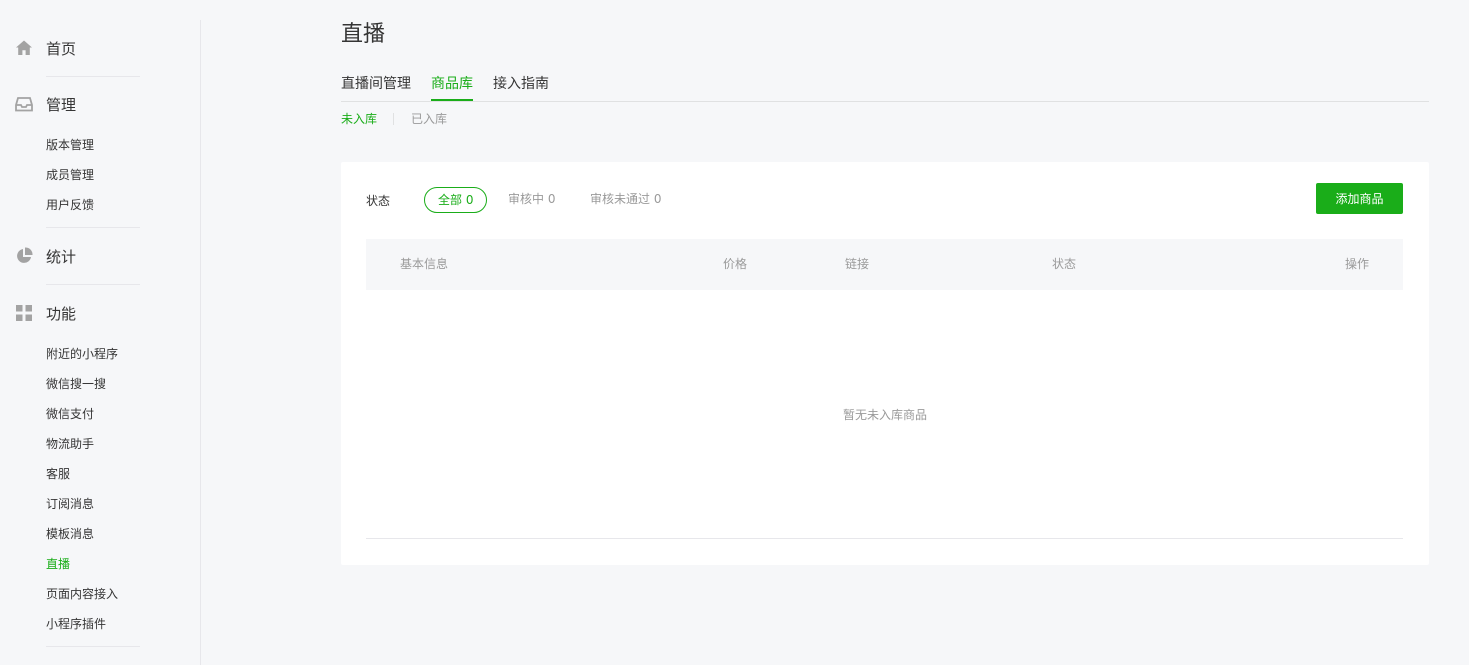 Image resolution: width=1469 pixels, height=665 pixels. I want to click on sidebar-item-subscribe: 订阅消息, so click(70, 504).